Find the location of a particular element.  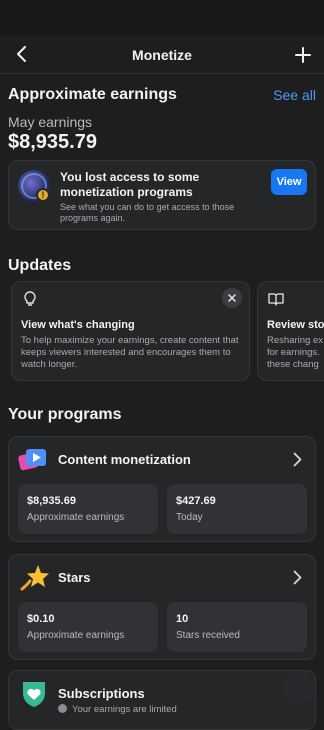

page-title: Monetize is located at coordinates (162, 54).